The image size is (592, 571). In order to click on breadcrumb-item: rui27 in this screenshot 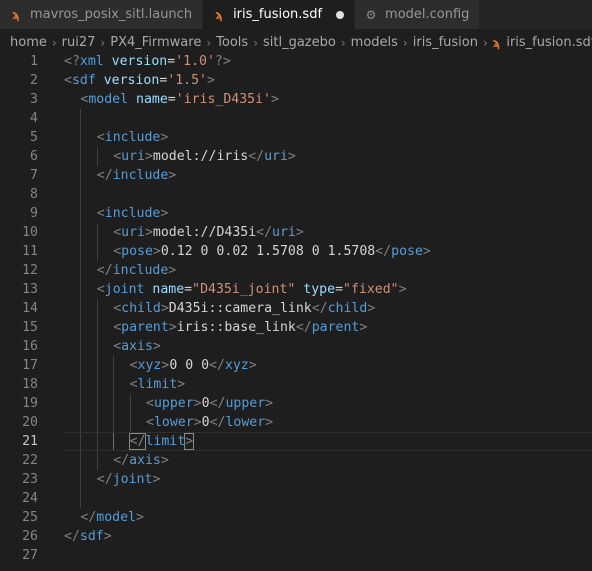, I will do `click(79, 42)`.